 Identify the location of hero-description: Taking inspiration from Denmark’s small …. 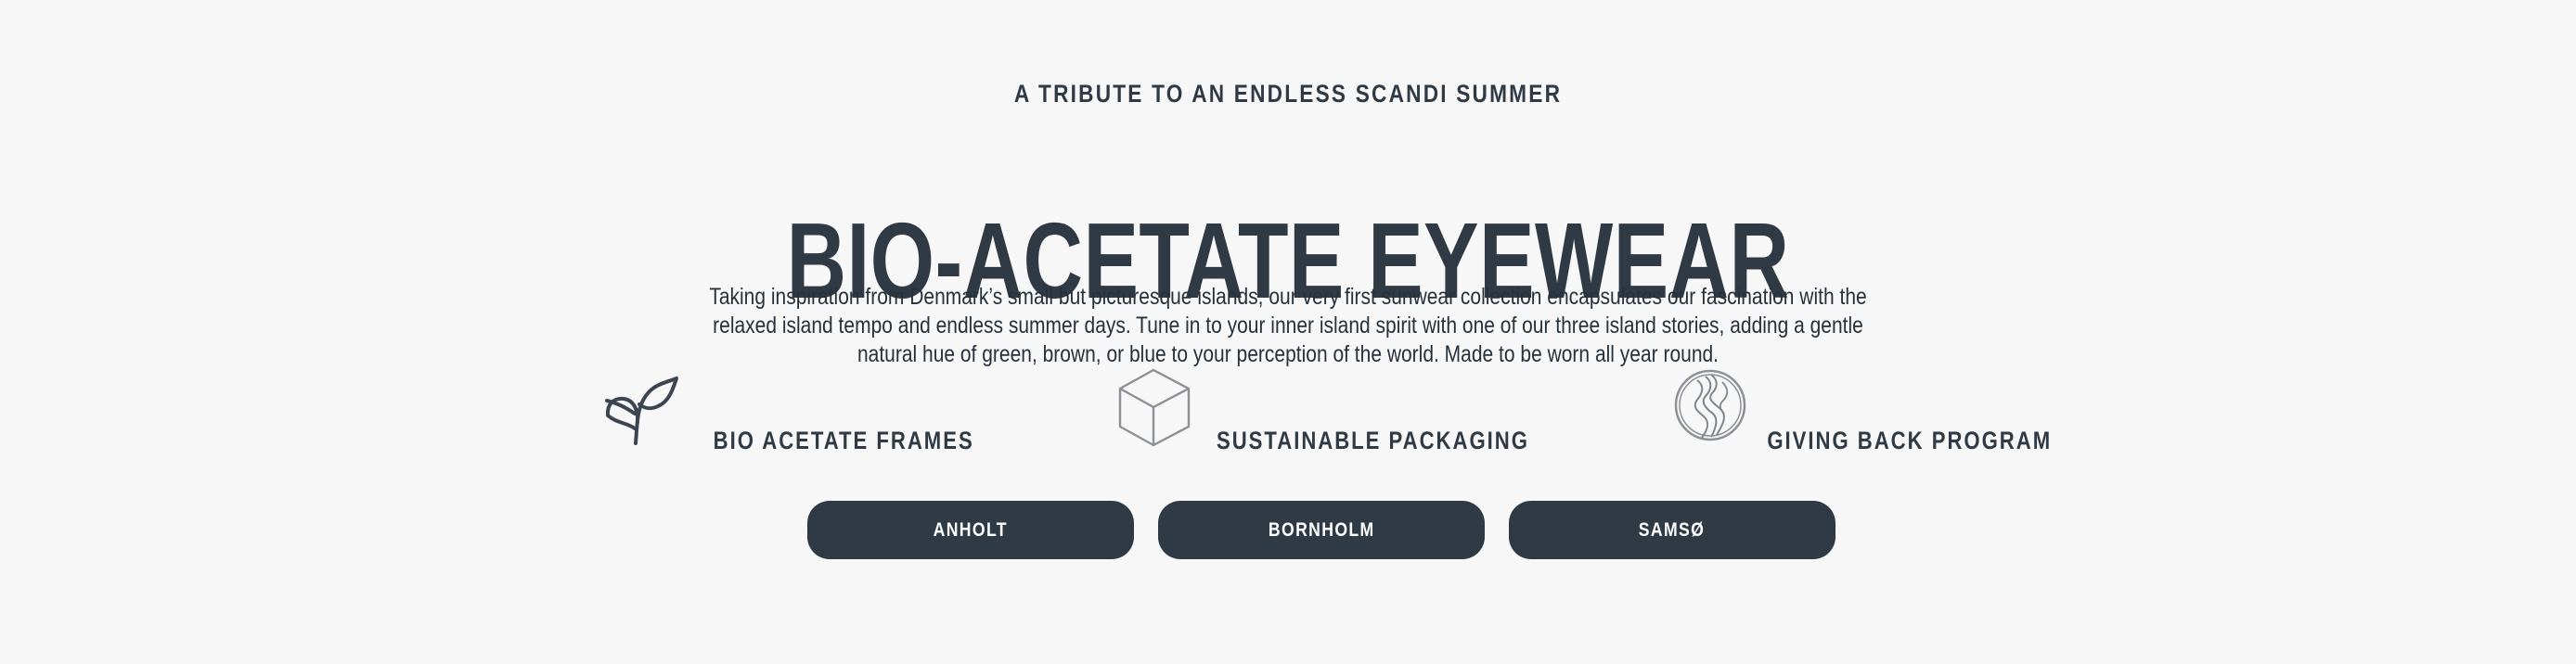
(1288, 326).